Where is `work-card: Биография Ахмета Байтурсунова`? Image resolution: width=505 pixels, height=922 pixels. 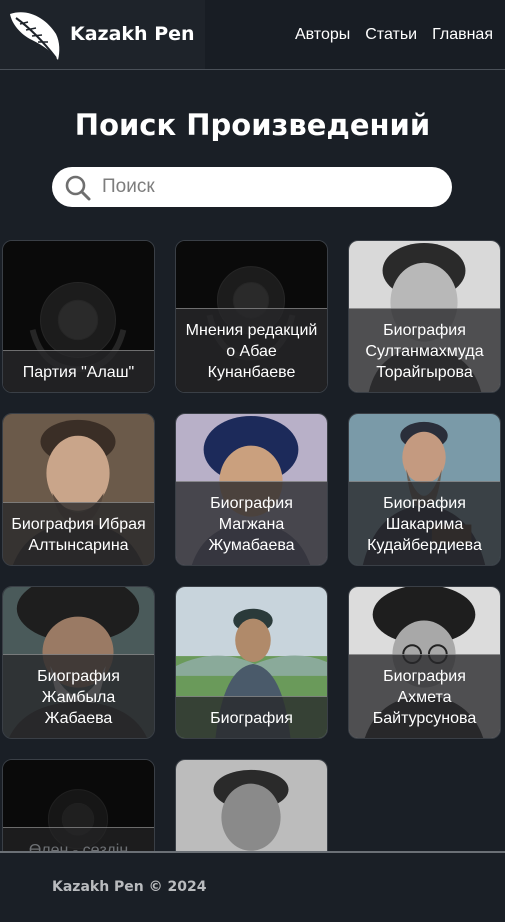 work-card: Биография Ахмета Байтурсунова is located at coordinates (424, 662).